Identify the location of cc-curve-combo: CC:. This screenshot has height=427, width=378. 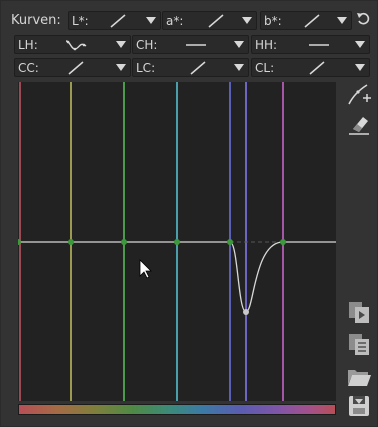
(72, 67).